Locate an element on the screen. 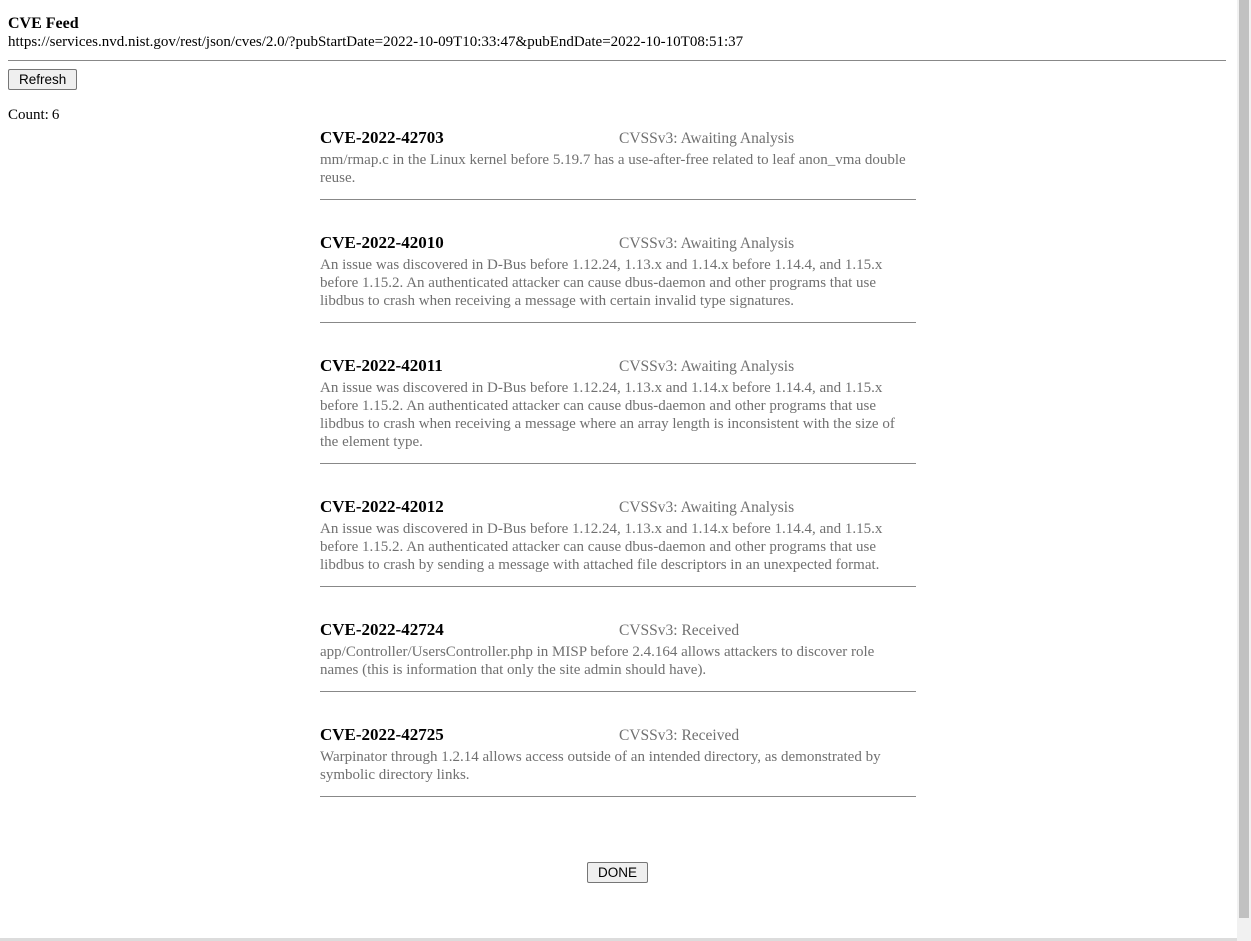 This screenshot has width=1251, height=941. page-title: CVE Feed is located at coordinates (43, 23).